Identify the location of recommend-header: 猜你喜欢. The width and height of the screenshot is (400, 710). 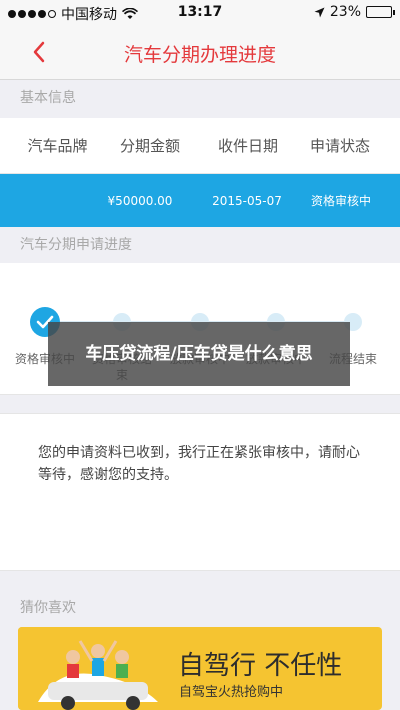
(200, 608).